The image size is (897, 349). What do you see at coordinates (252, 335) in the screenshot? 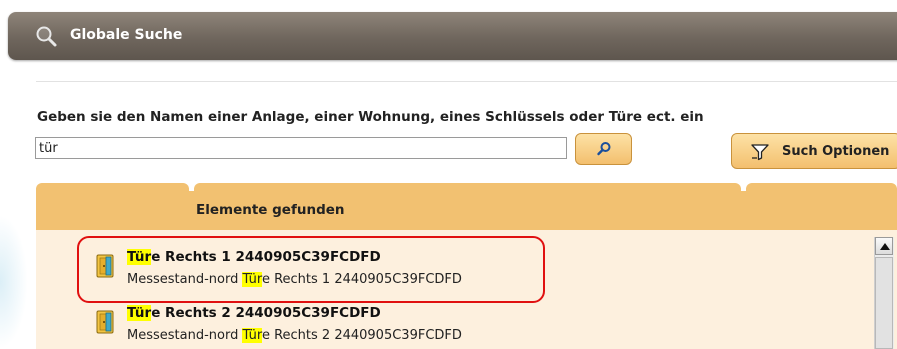
I see `result-path-highlight: Tür` at bounding box center [252, 335].